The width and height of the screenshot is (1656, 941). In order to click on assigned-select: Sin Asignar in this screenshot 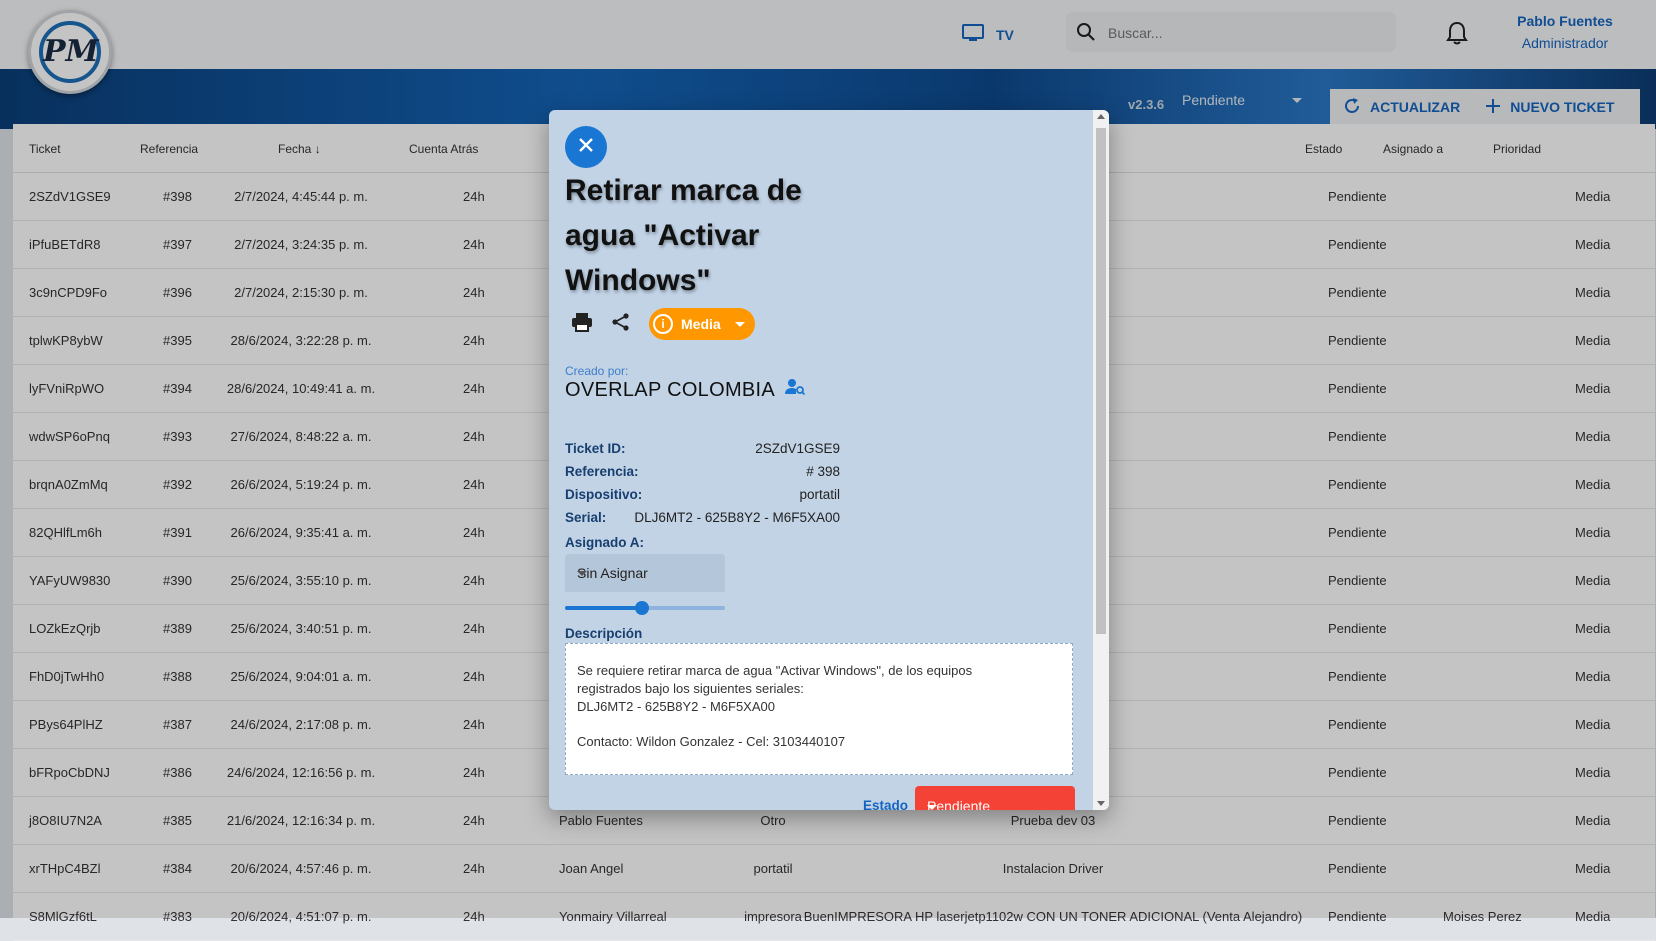, I will do `click(645, 573)`.